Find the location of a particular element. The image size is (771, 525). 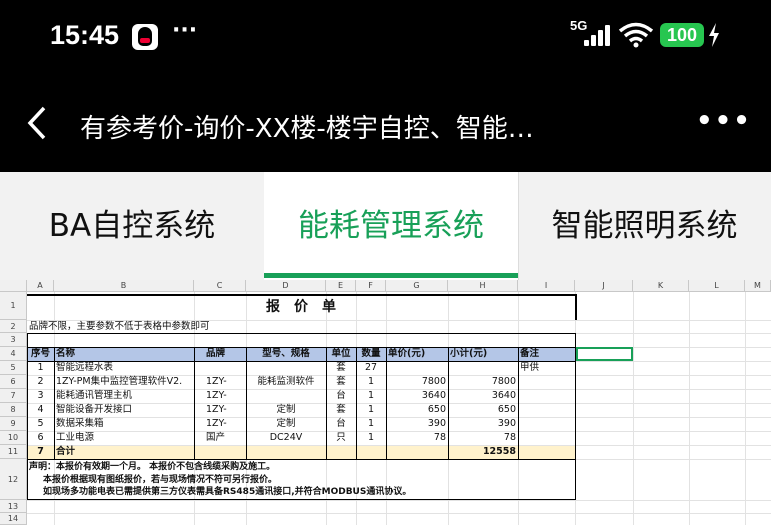

total-label: 合计 is located at coordinates (124, 452).